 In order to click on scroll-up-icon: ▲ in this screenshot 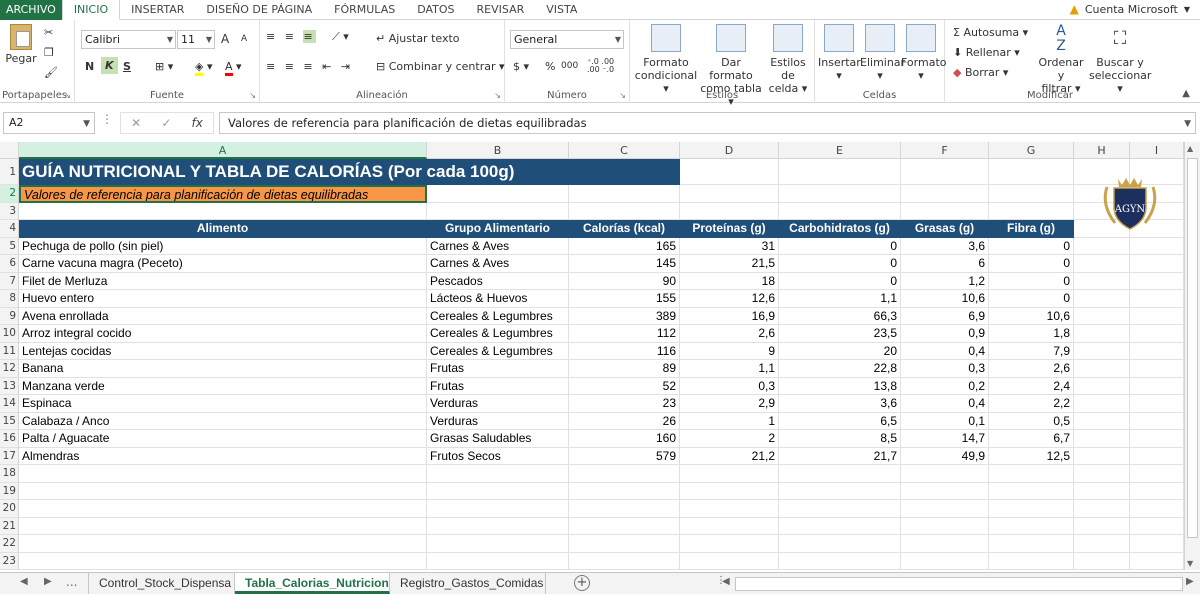, I will do `click(1190, 148)`.